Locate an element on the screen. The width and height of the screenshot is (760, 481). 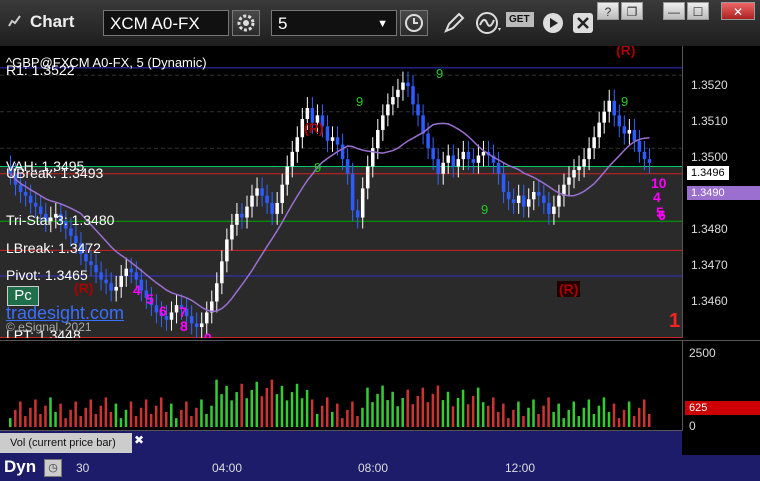
studies-button is located at coordinates (489, 23).